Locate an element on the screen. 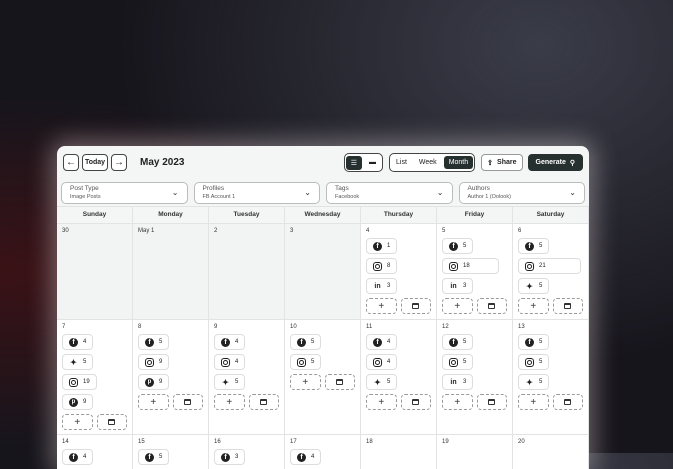 This screenshot has width=673, height=469. day-cell: 2 is located at coordinates (247, 271).